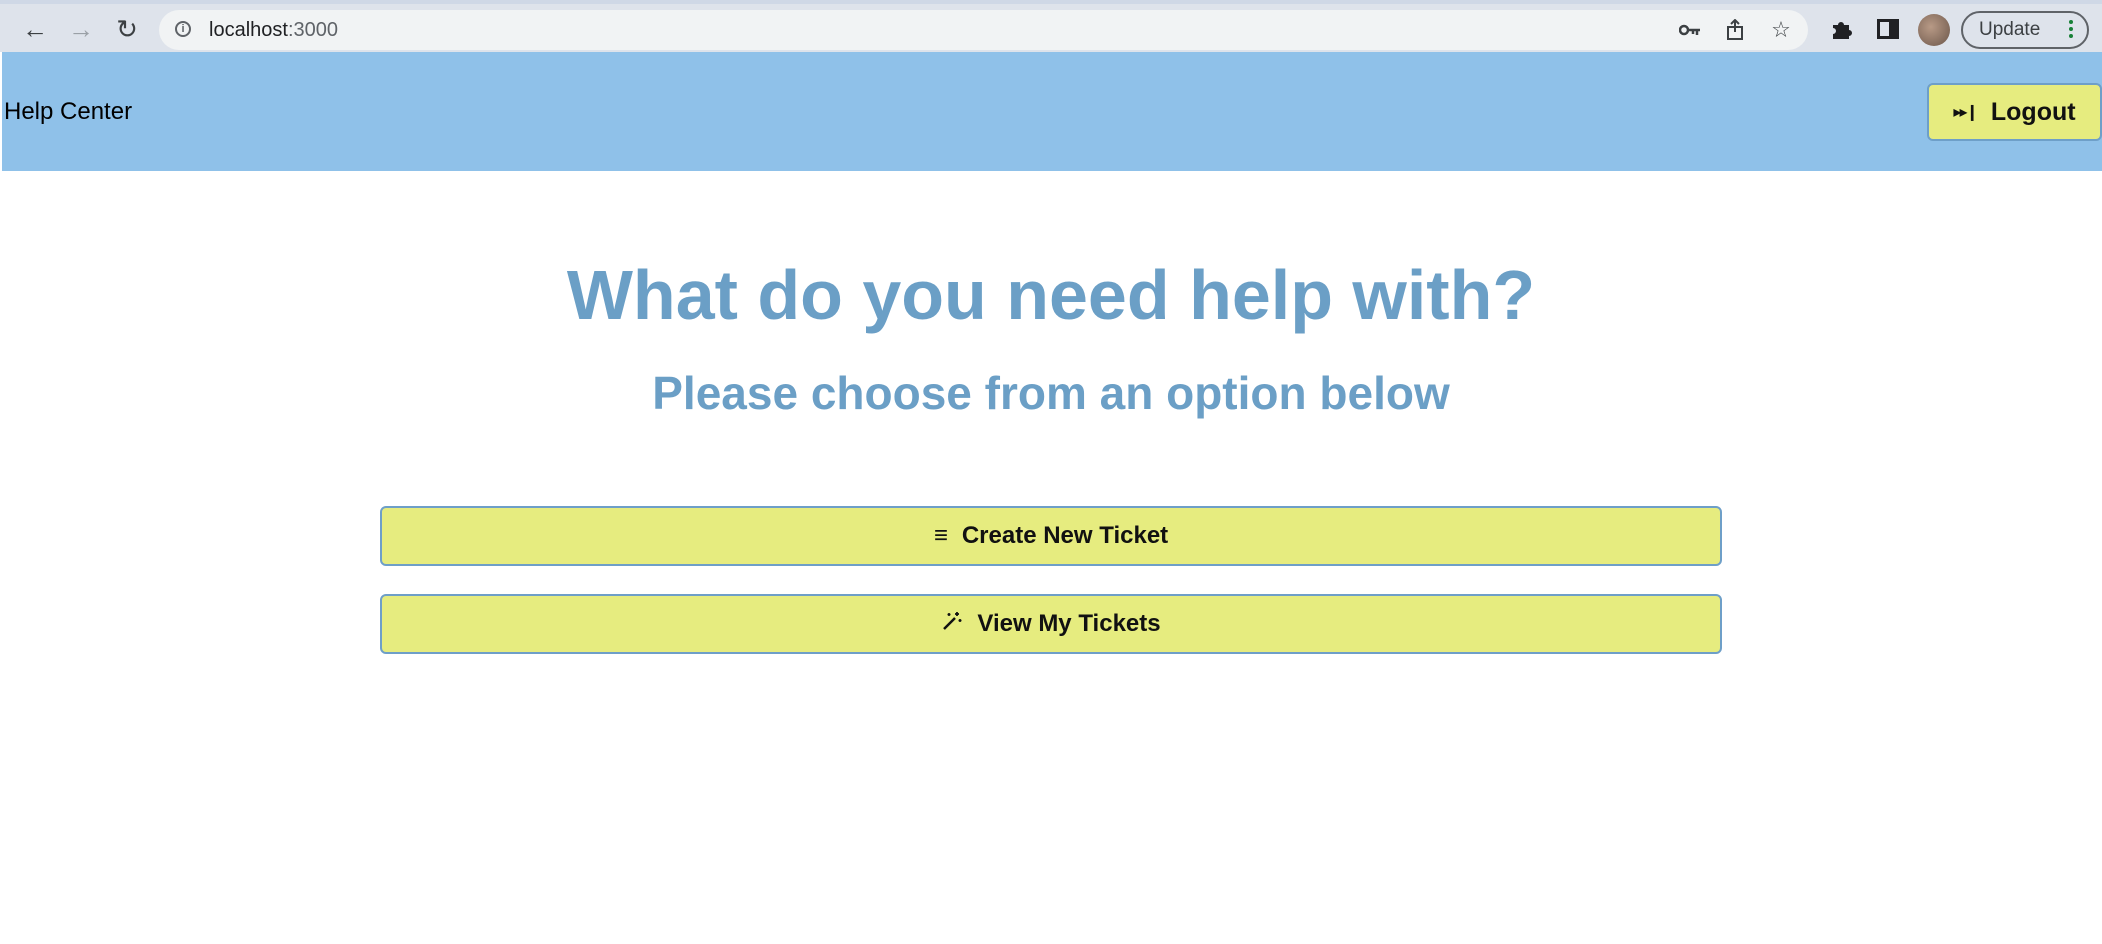 The height and width of the screenshot is (944, 2102). What do you see at coordinates (273, 30) in the screenshot?
I see `url-text: localhost:3000` at bounding box center [273, 30].